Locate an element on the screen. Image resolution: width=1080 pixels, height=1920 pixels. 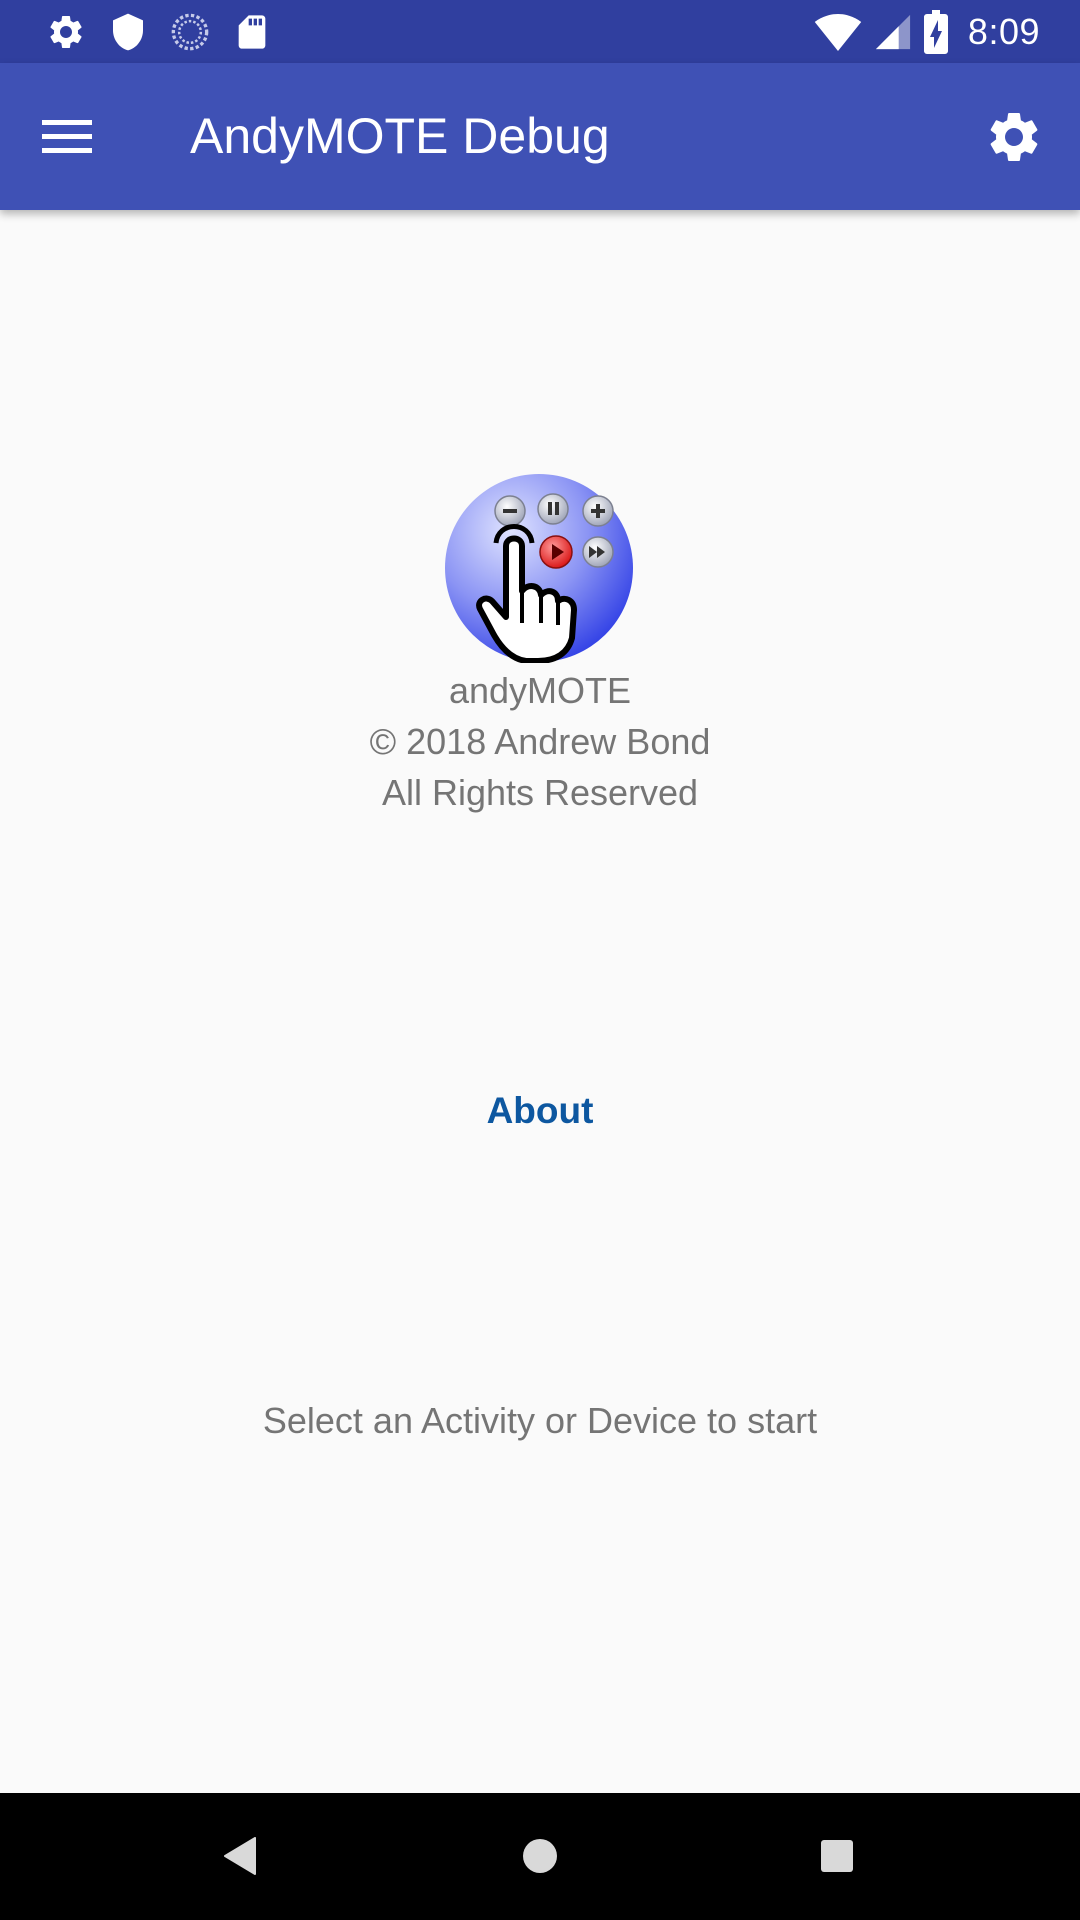
app-toolbar: AndyMOTE Debug is located at coordinates (540, 136).